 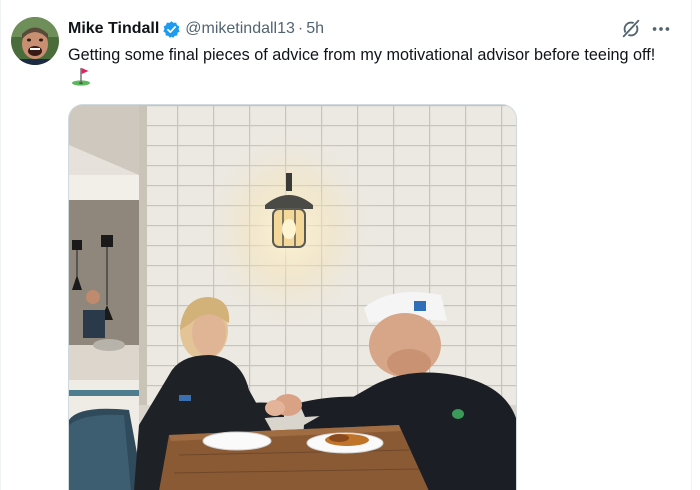 What do you see at coordinates (315, 29) in the screenshot?
I see `timestamp: 5h` at bounding box center [315, 29].